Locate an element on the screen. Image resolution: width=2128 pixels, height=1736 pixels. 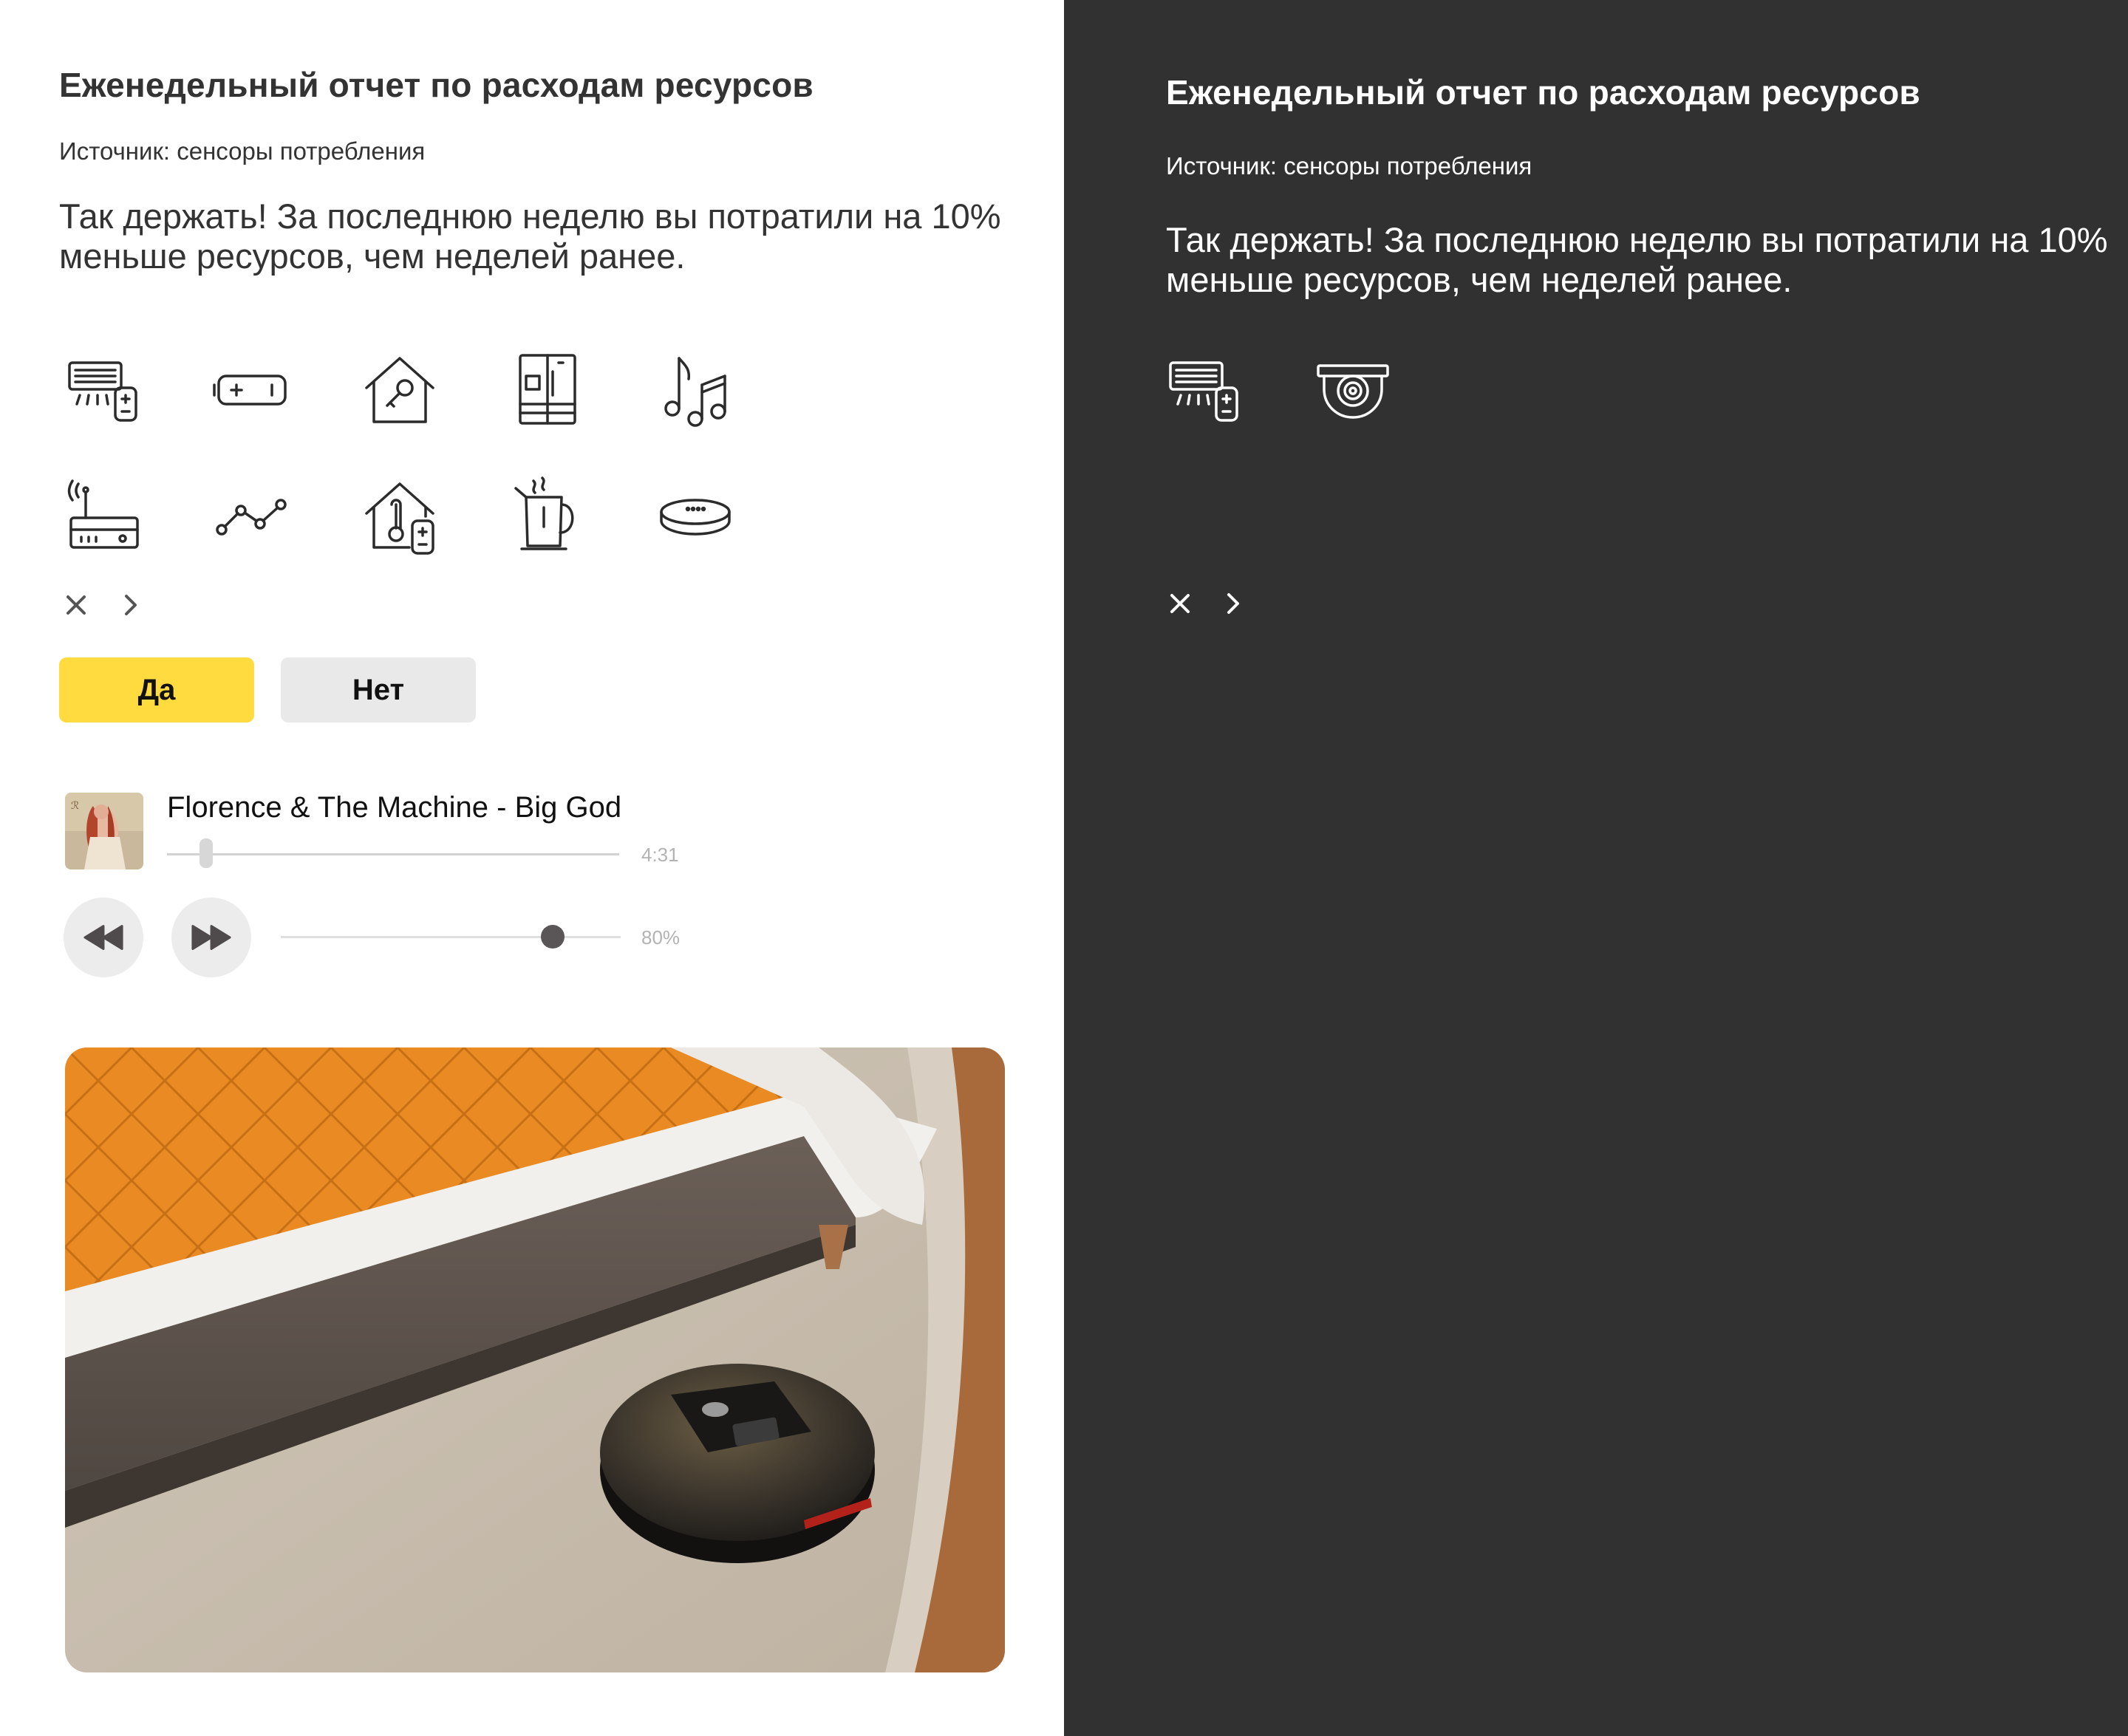
album-cover: ℛ is located at coordinates (104, 831).